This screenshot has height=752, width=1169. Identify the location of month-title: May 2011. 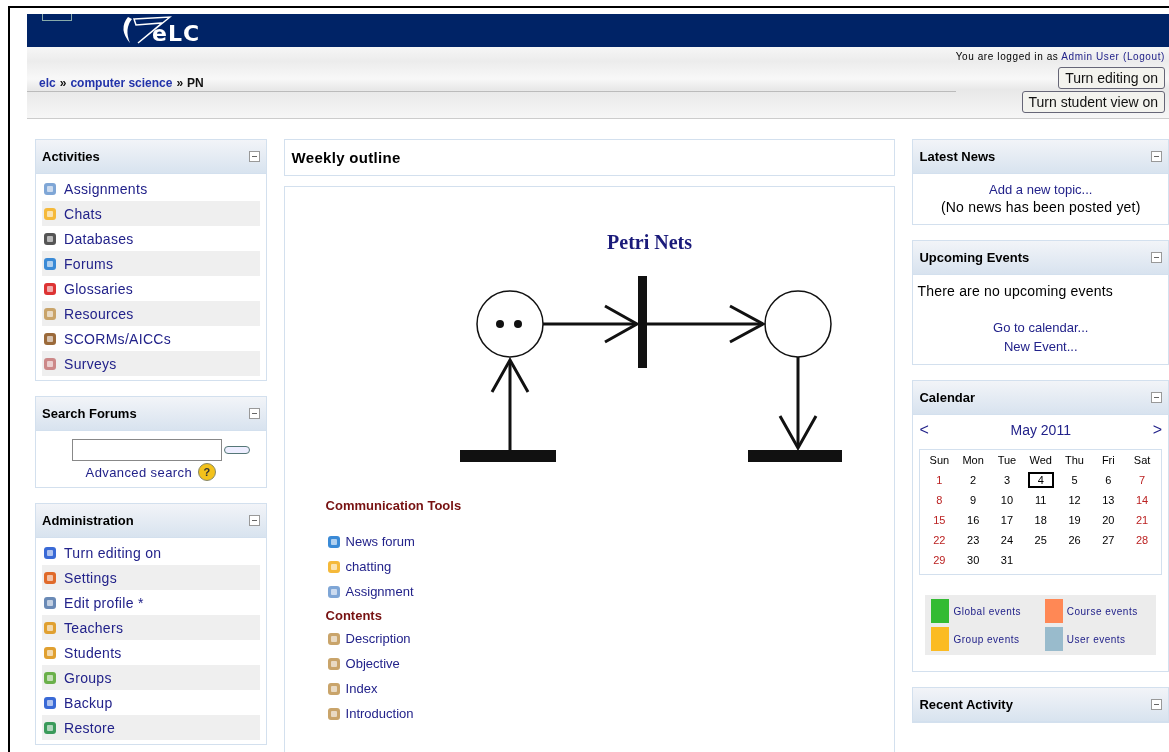
(1040, 430).